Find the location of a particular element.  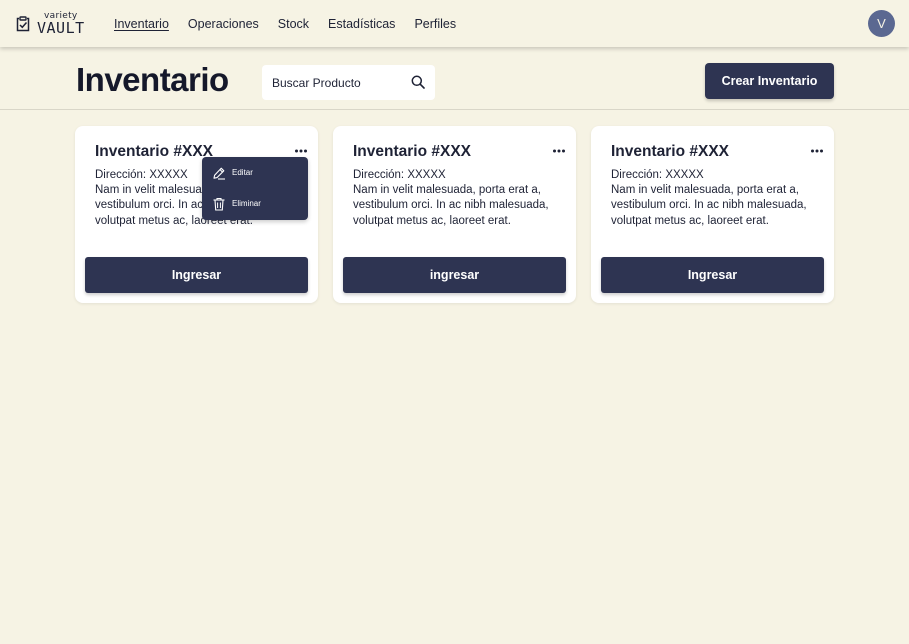

trash-icon is located at coordinates (219, 204).